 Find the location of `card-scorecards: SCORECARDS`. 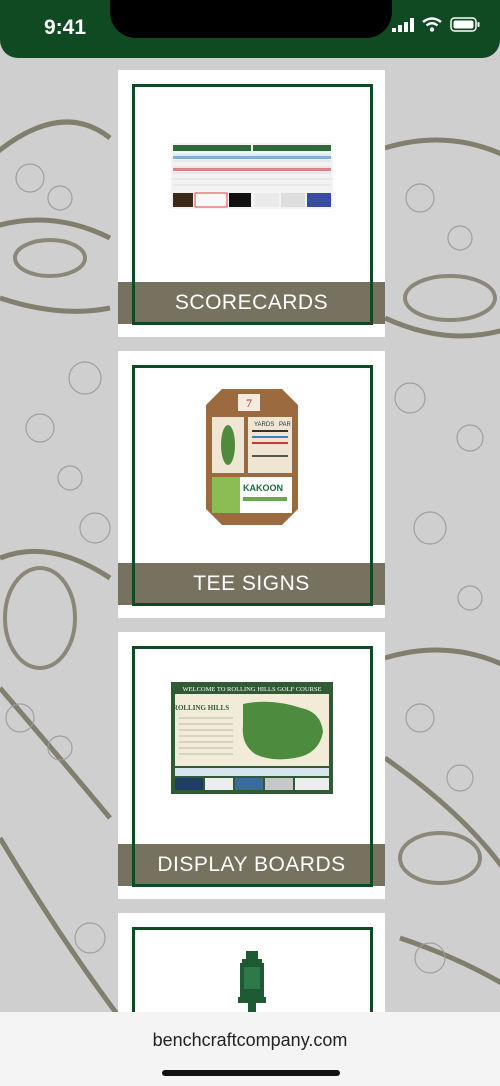

card-scorecards: SCORECARDS is located at coordinates (251, 203).